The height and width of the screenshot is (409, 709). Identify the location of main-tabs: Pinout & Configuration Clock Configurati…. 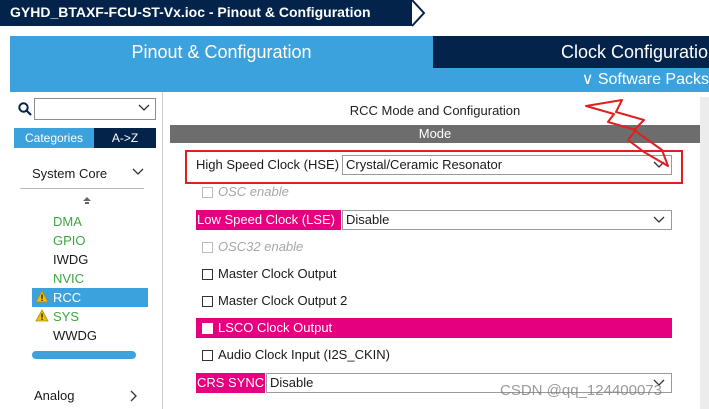
(359, 52).